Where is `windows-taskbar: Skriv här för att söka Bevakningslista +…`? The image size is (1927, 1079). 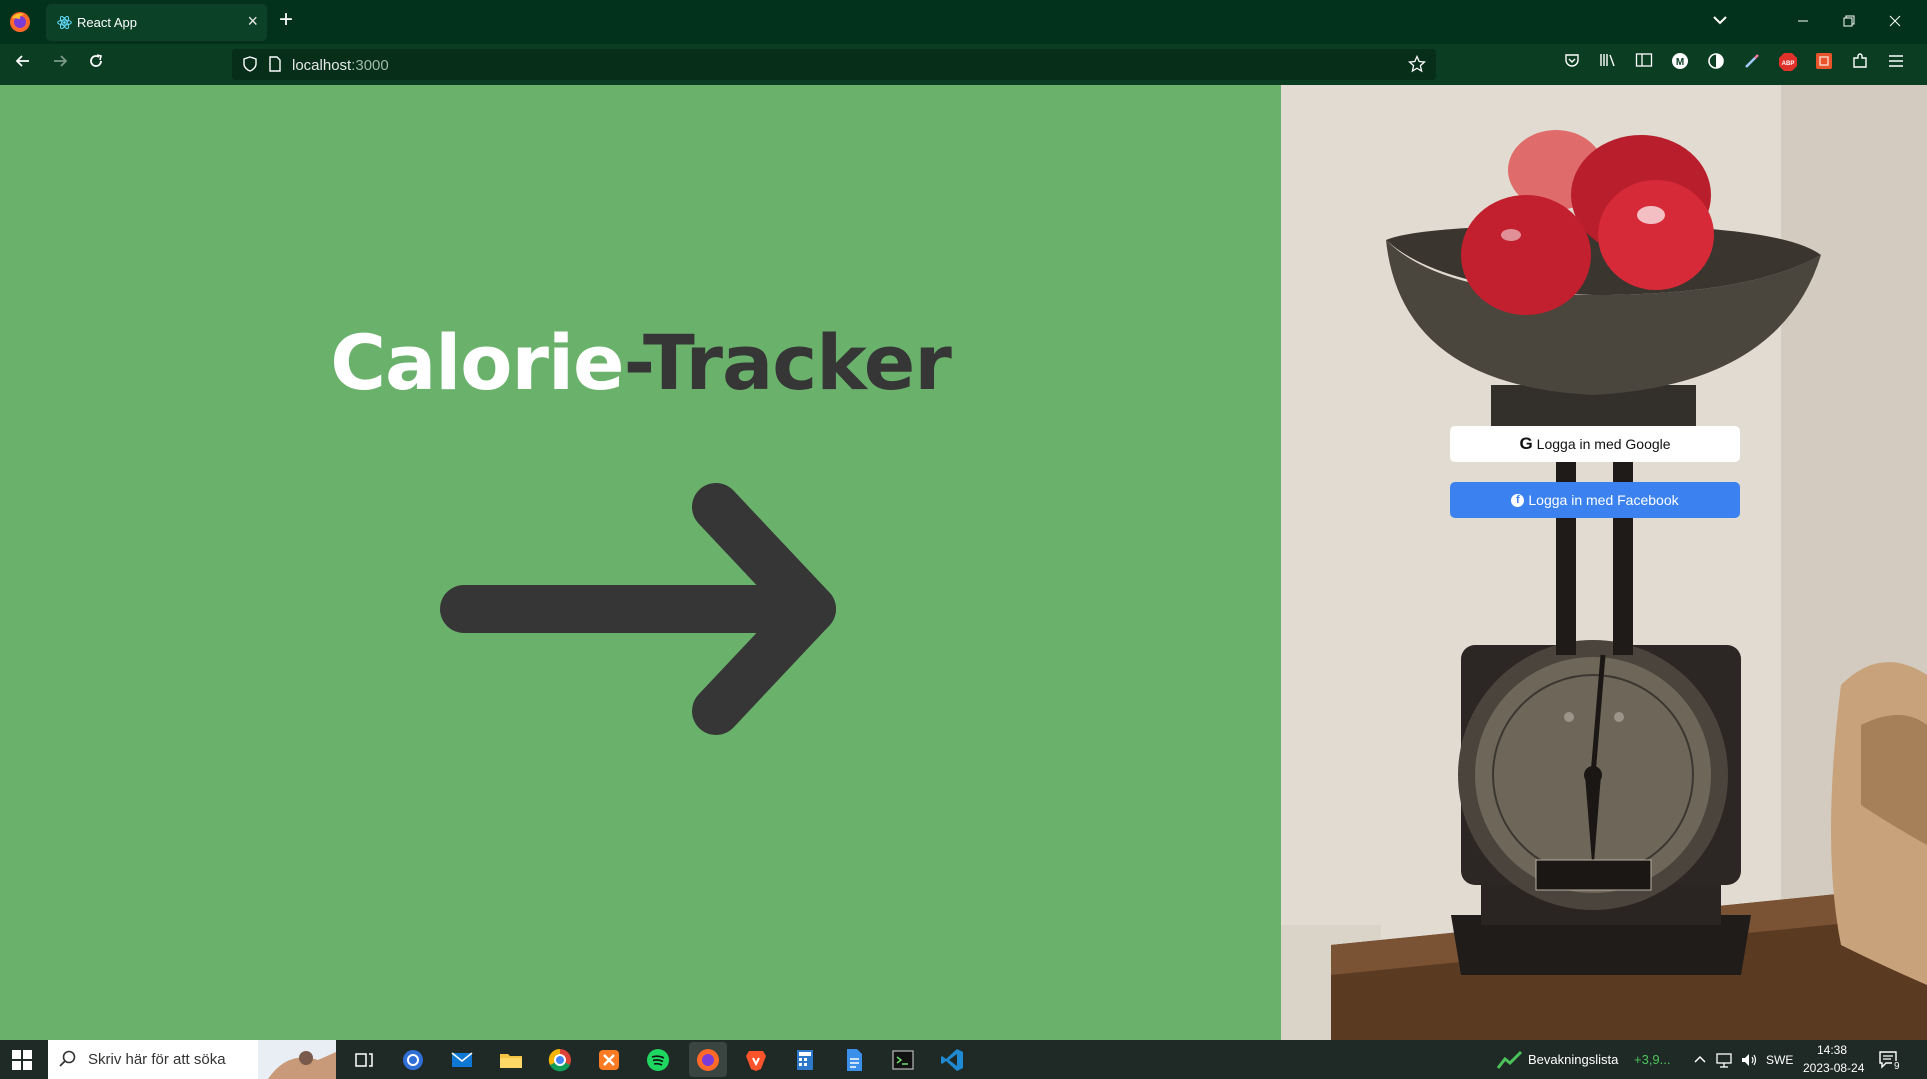
windows-taskbar: Skriv här för att söka Bevakningslista +… is located at coordinates (963, 1059).